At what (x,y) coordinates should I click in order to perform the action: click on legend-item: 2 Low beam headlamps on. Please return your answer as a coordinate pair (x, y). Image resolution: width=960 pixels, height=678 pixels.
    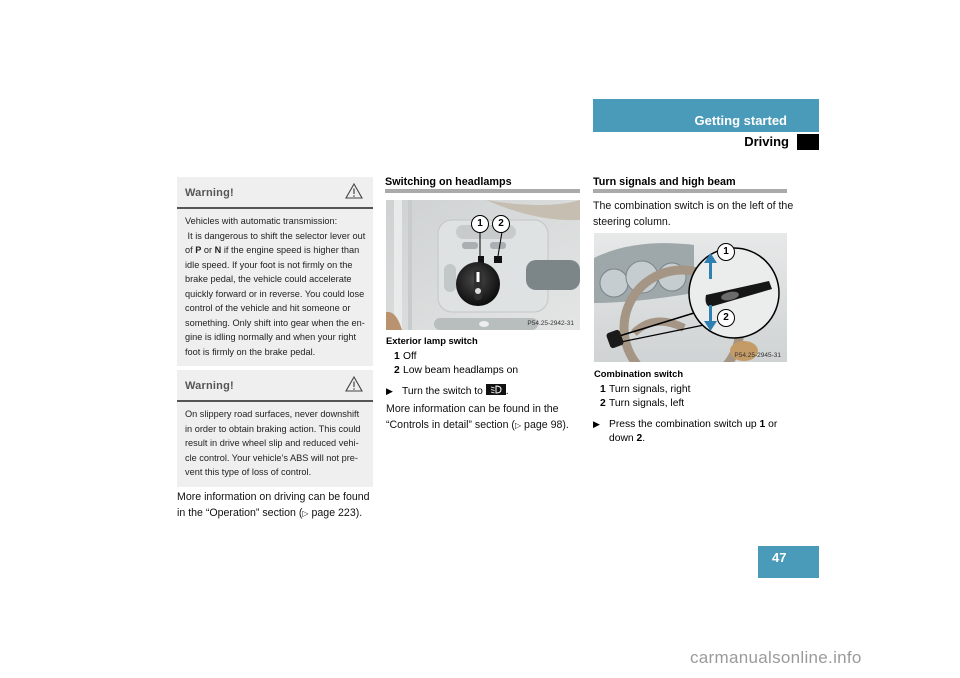
    Looking at the image, I should click on (456, 371).